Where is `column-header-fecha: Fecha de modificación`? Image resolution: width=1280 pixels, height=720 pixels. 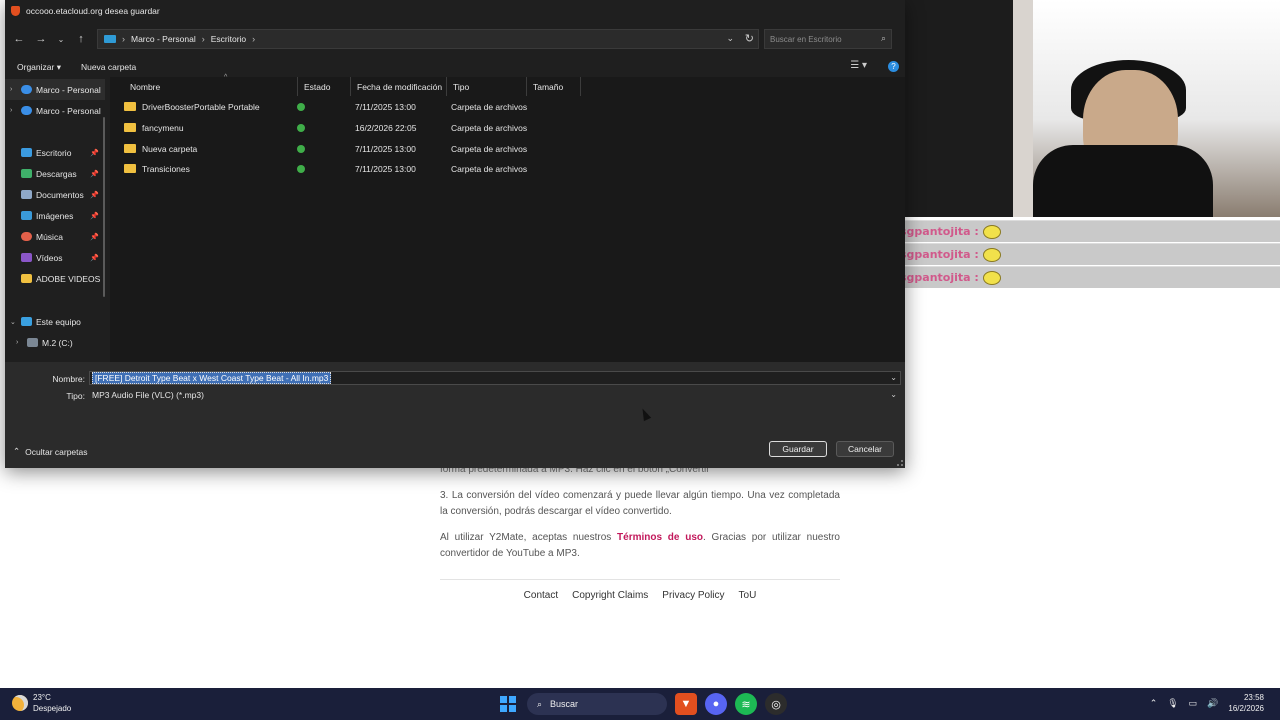
column-header-fecha: Fecha de modificación is located at coordinates (399, 86).